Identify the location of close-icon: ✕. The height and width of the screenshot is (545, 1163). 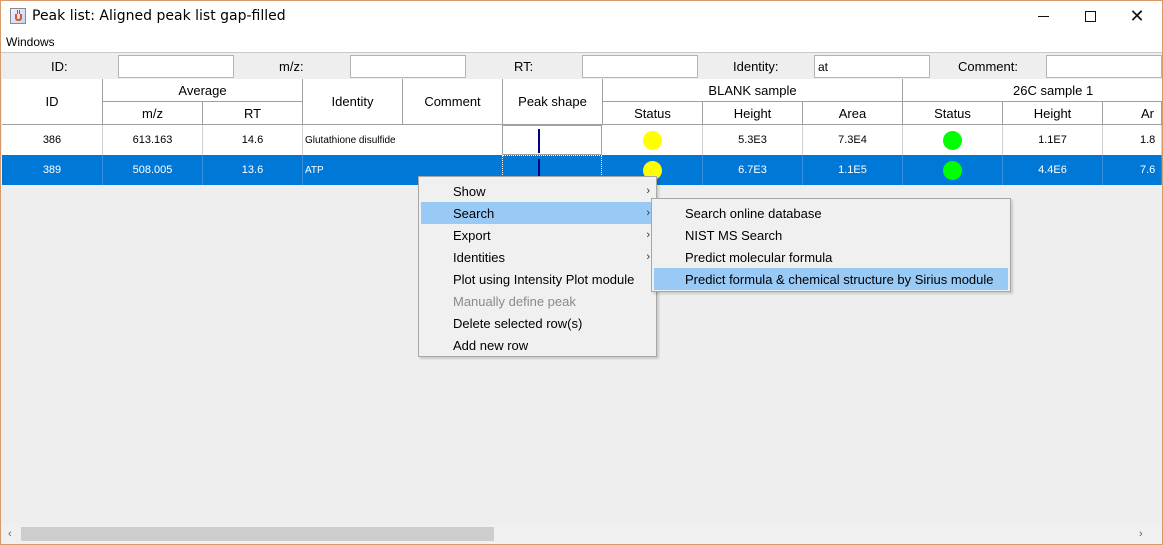
(1137, 16).